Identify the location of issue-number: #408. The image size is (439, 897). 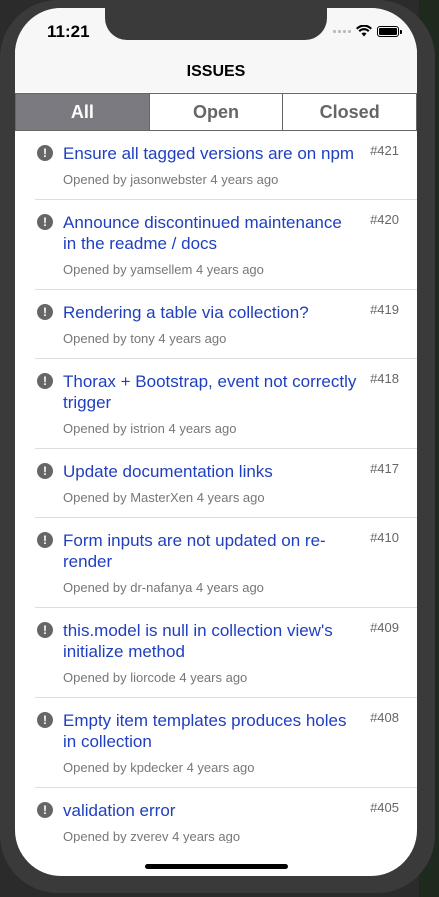
(384, 717).